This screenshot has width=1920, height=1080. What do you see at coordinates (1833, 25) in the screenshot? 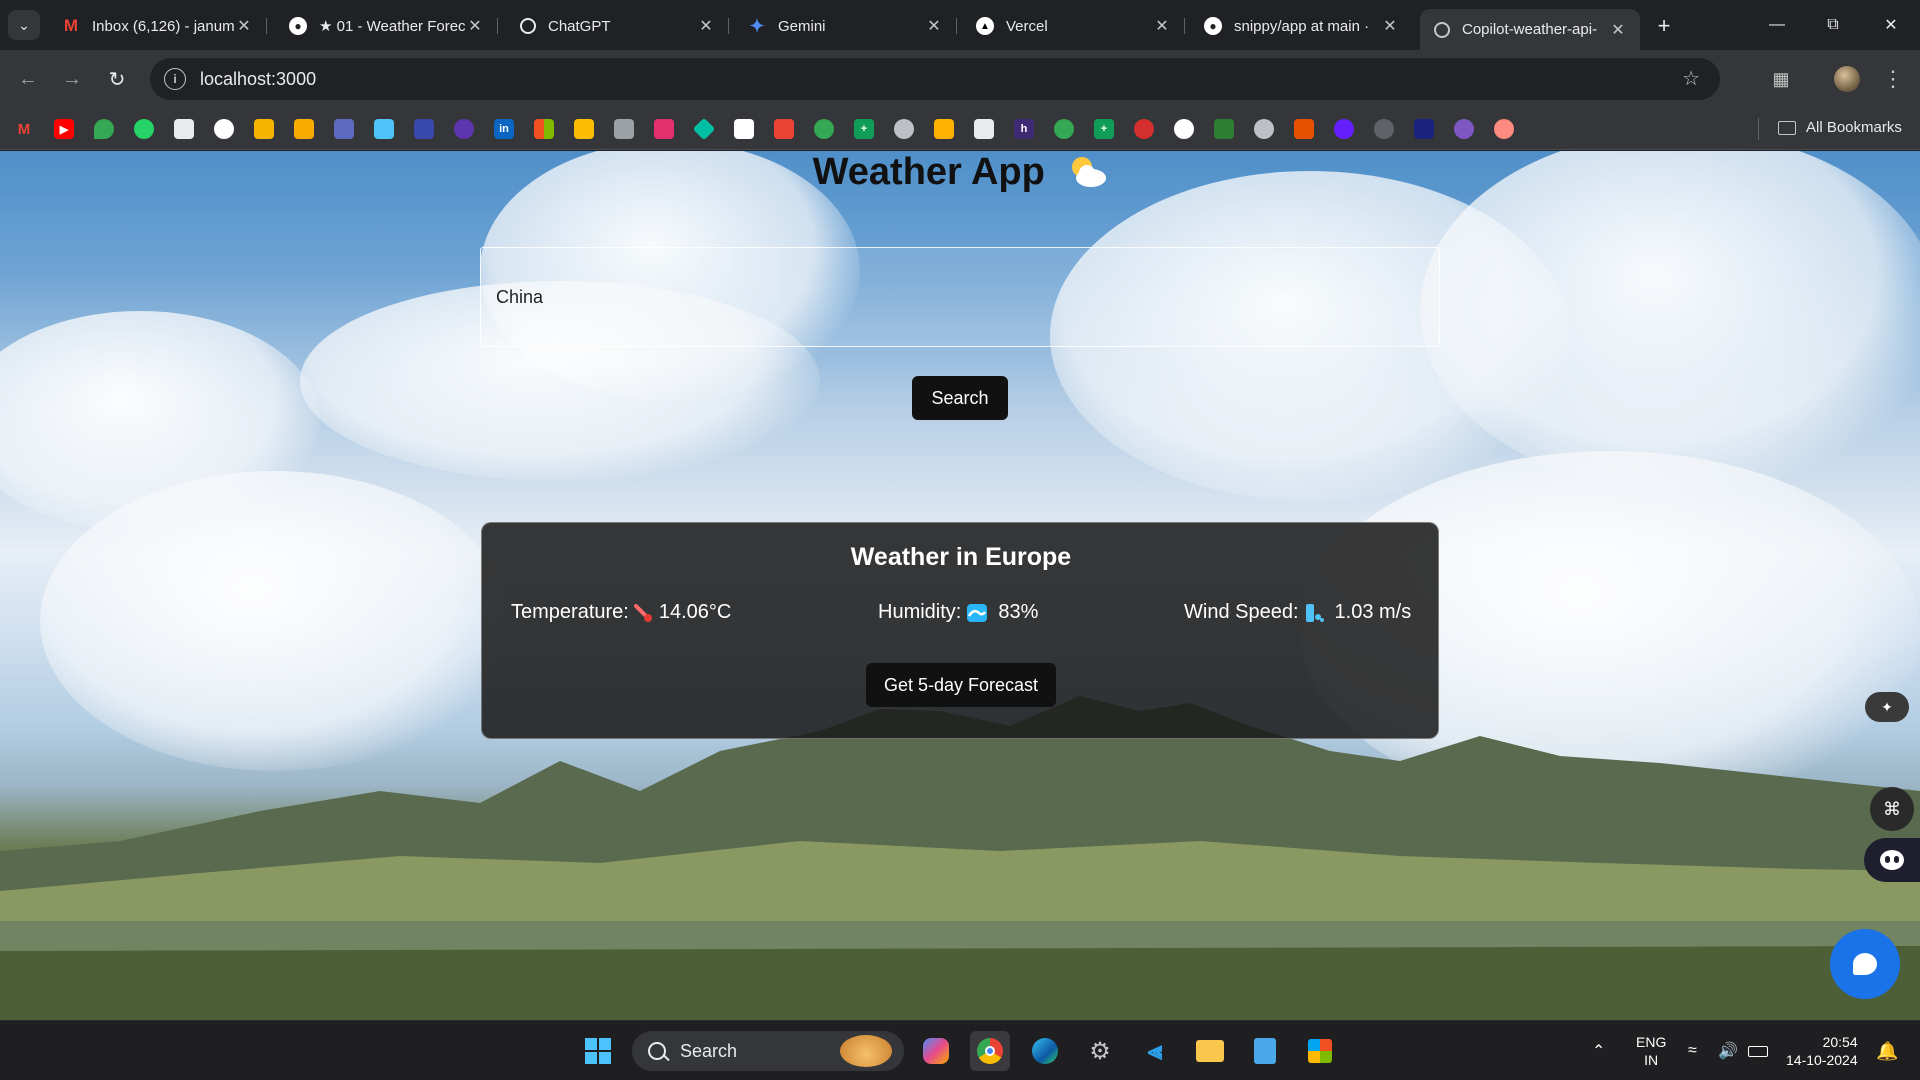
I see `restore-icon: ⧉` at bounding box center [1833, 25].